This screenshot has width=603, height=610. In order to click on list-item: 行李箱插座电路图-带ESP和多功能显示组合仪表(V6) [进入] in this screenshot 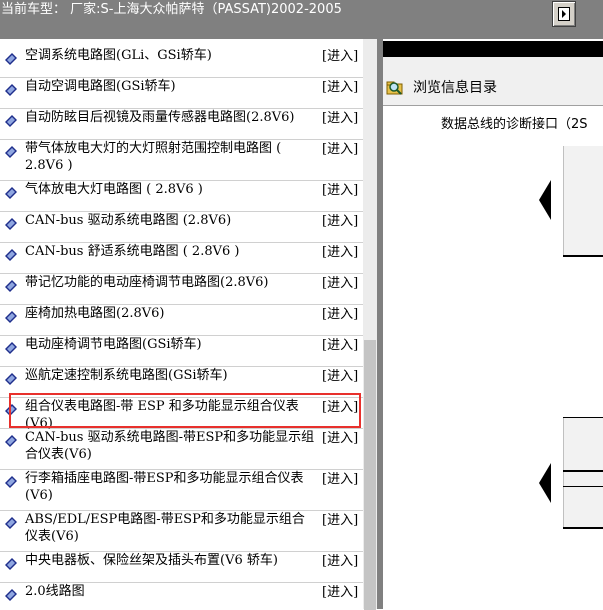, I will do `click(181, 490)`.